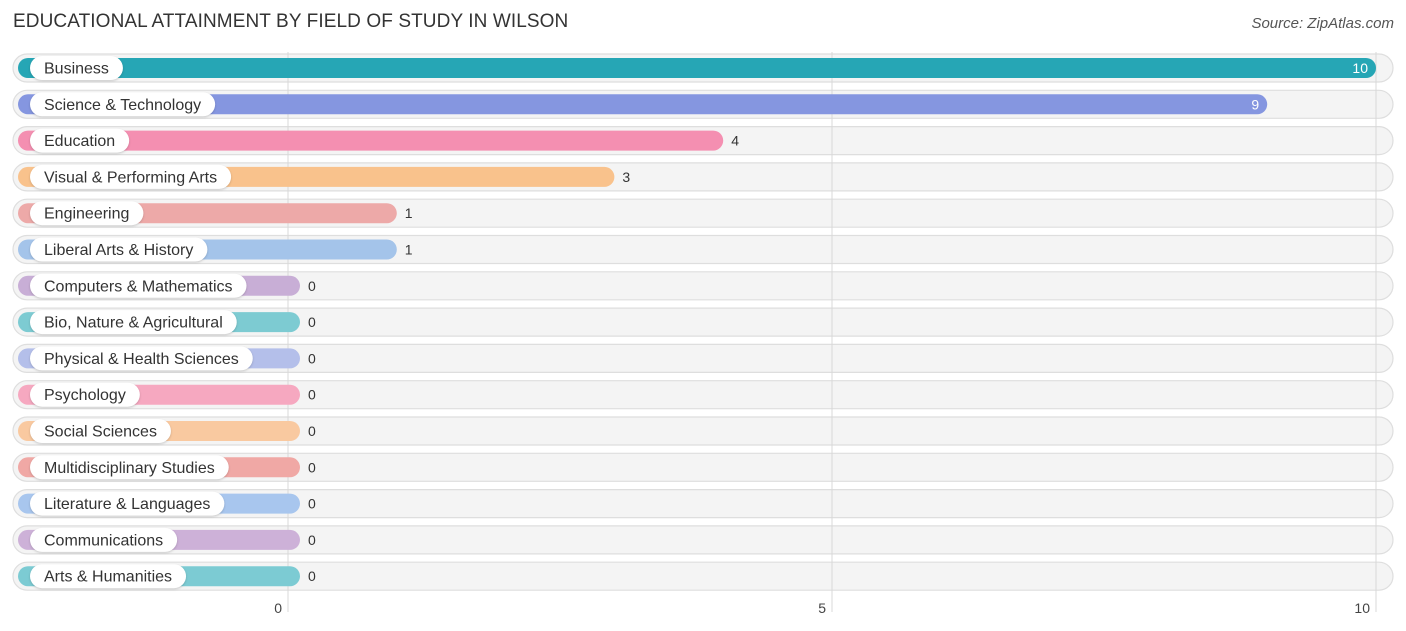  Describe the element at coordinates (85, 395) in the screenshot. I see `bar-label: Psychology` at that location.